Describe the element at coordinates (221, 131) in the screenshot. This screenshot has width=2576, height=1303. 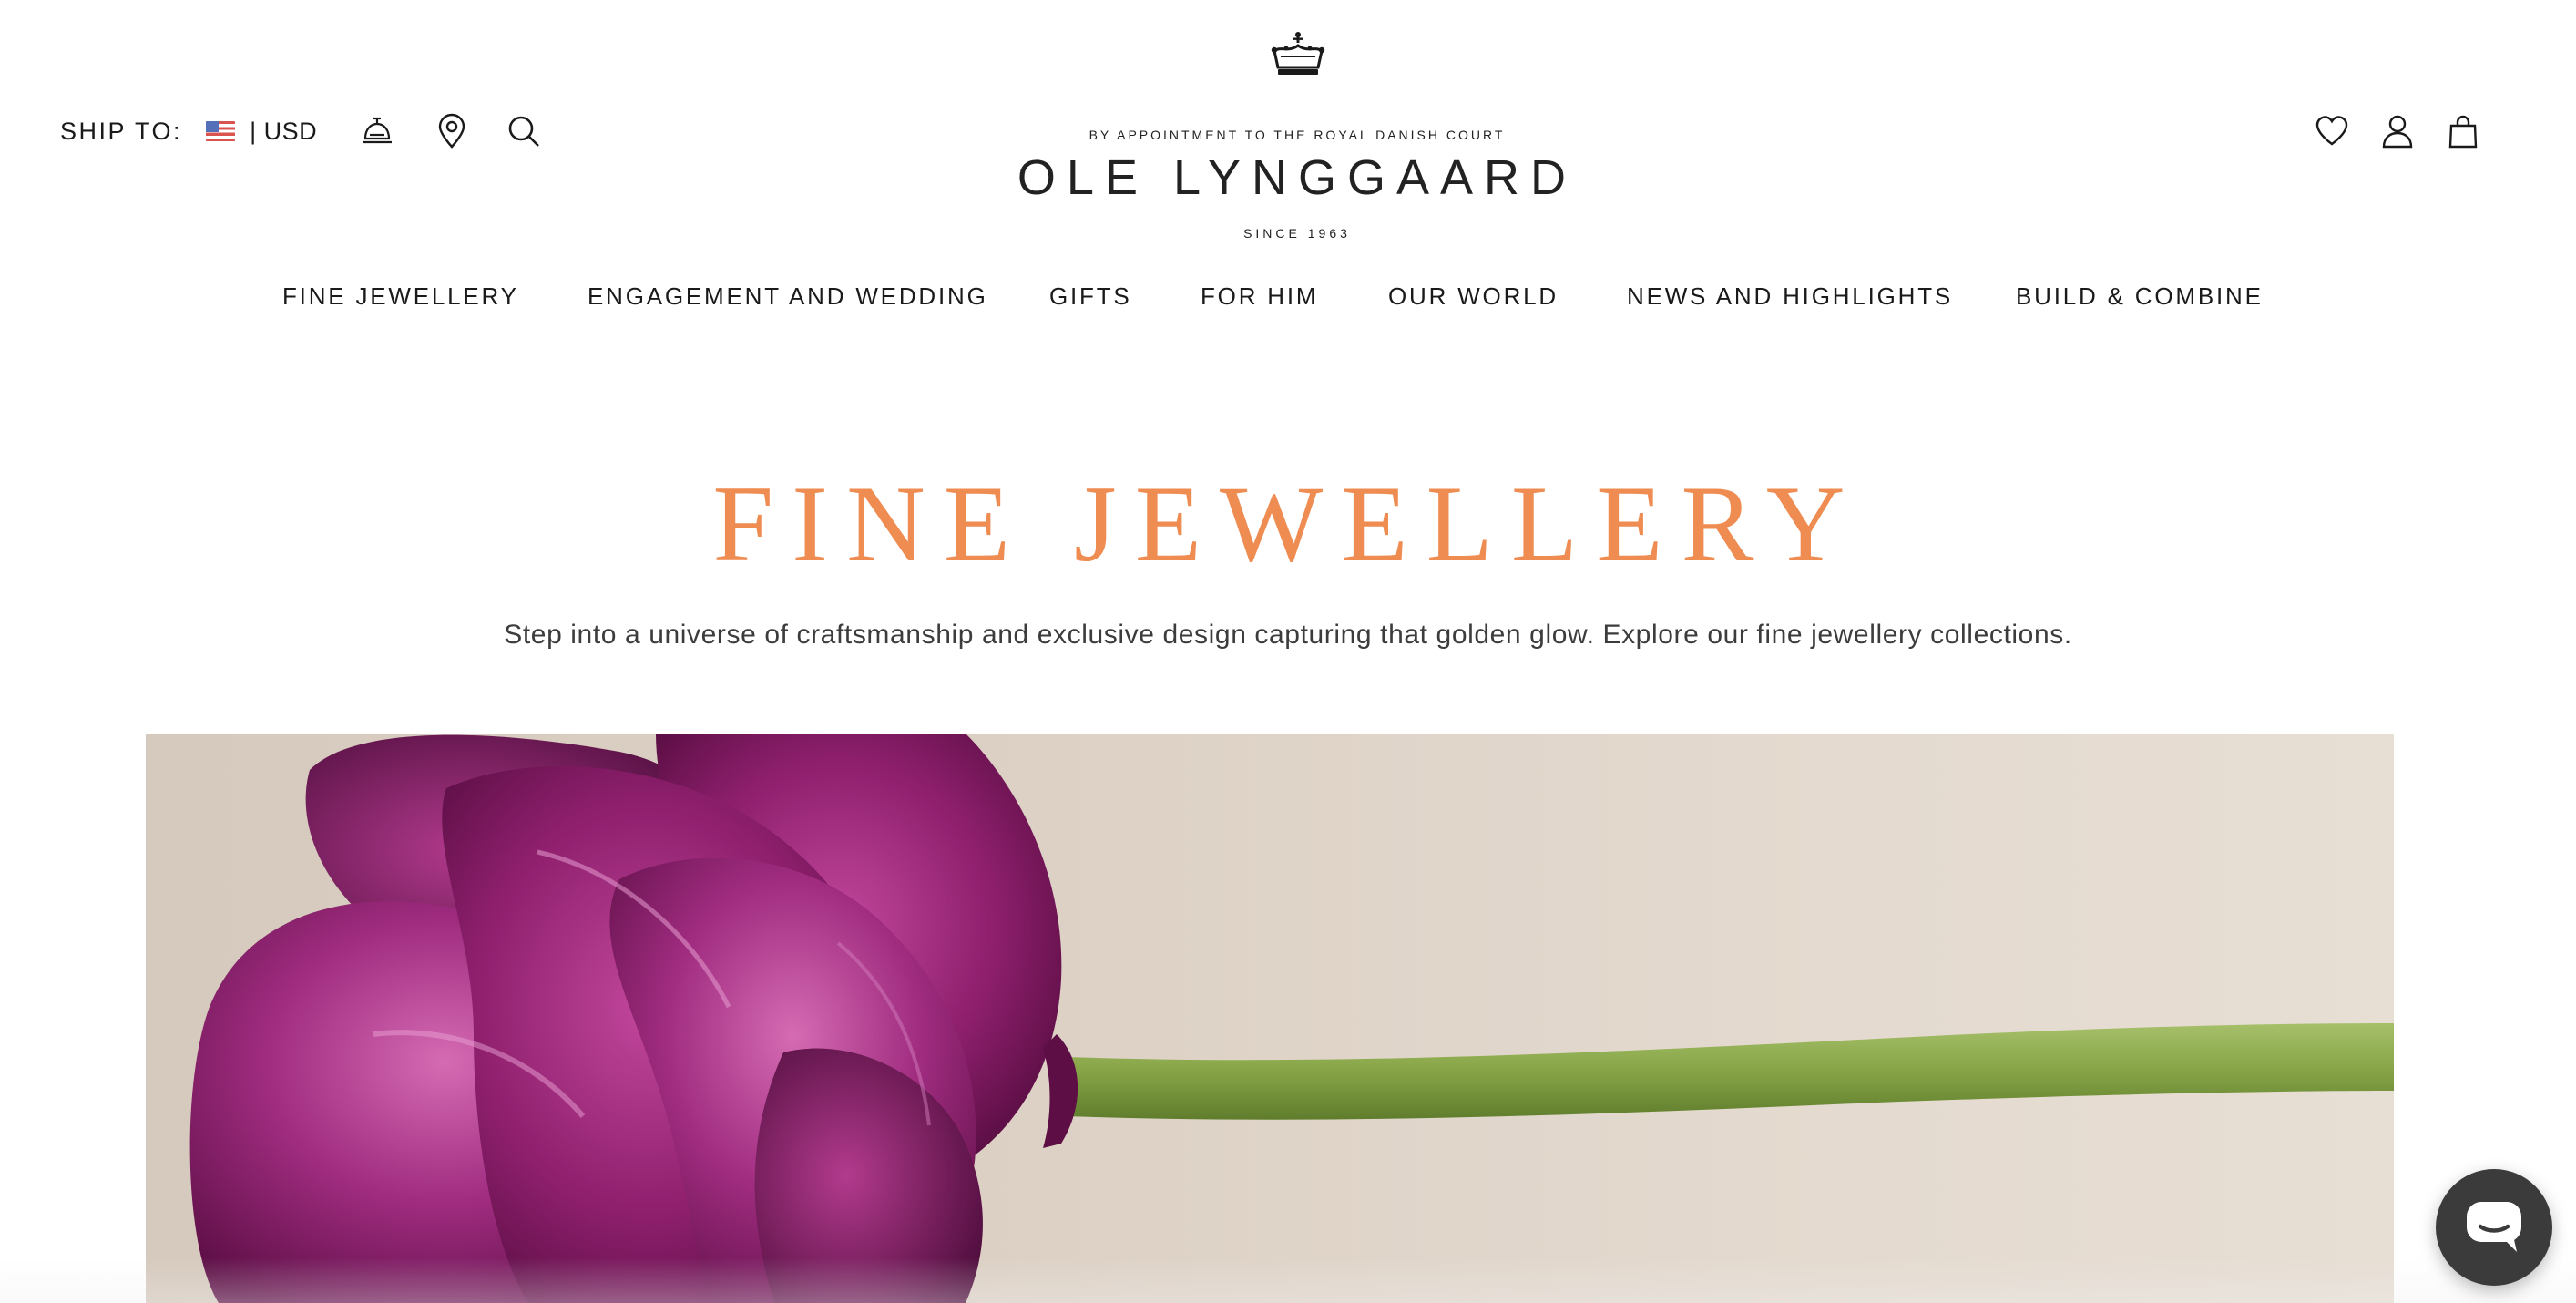
I see `us-flag-icon` at that location.